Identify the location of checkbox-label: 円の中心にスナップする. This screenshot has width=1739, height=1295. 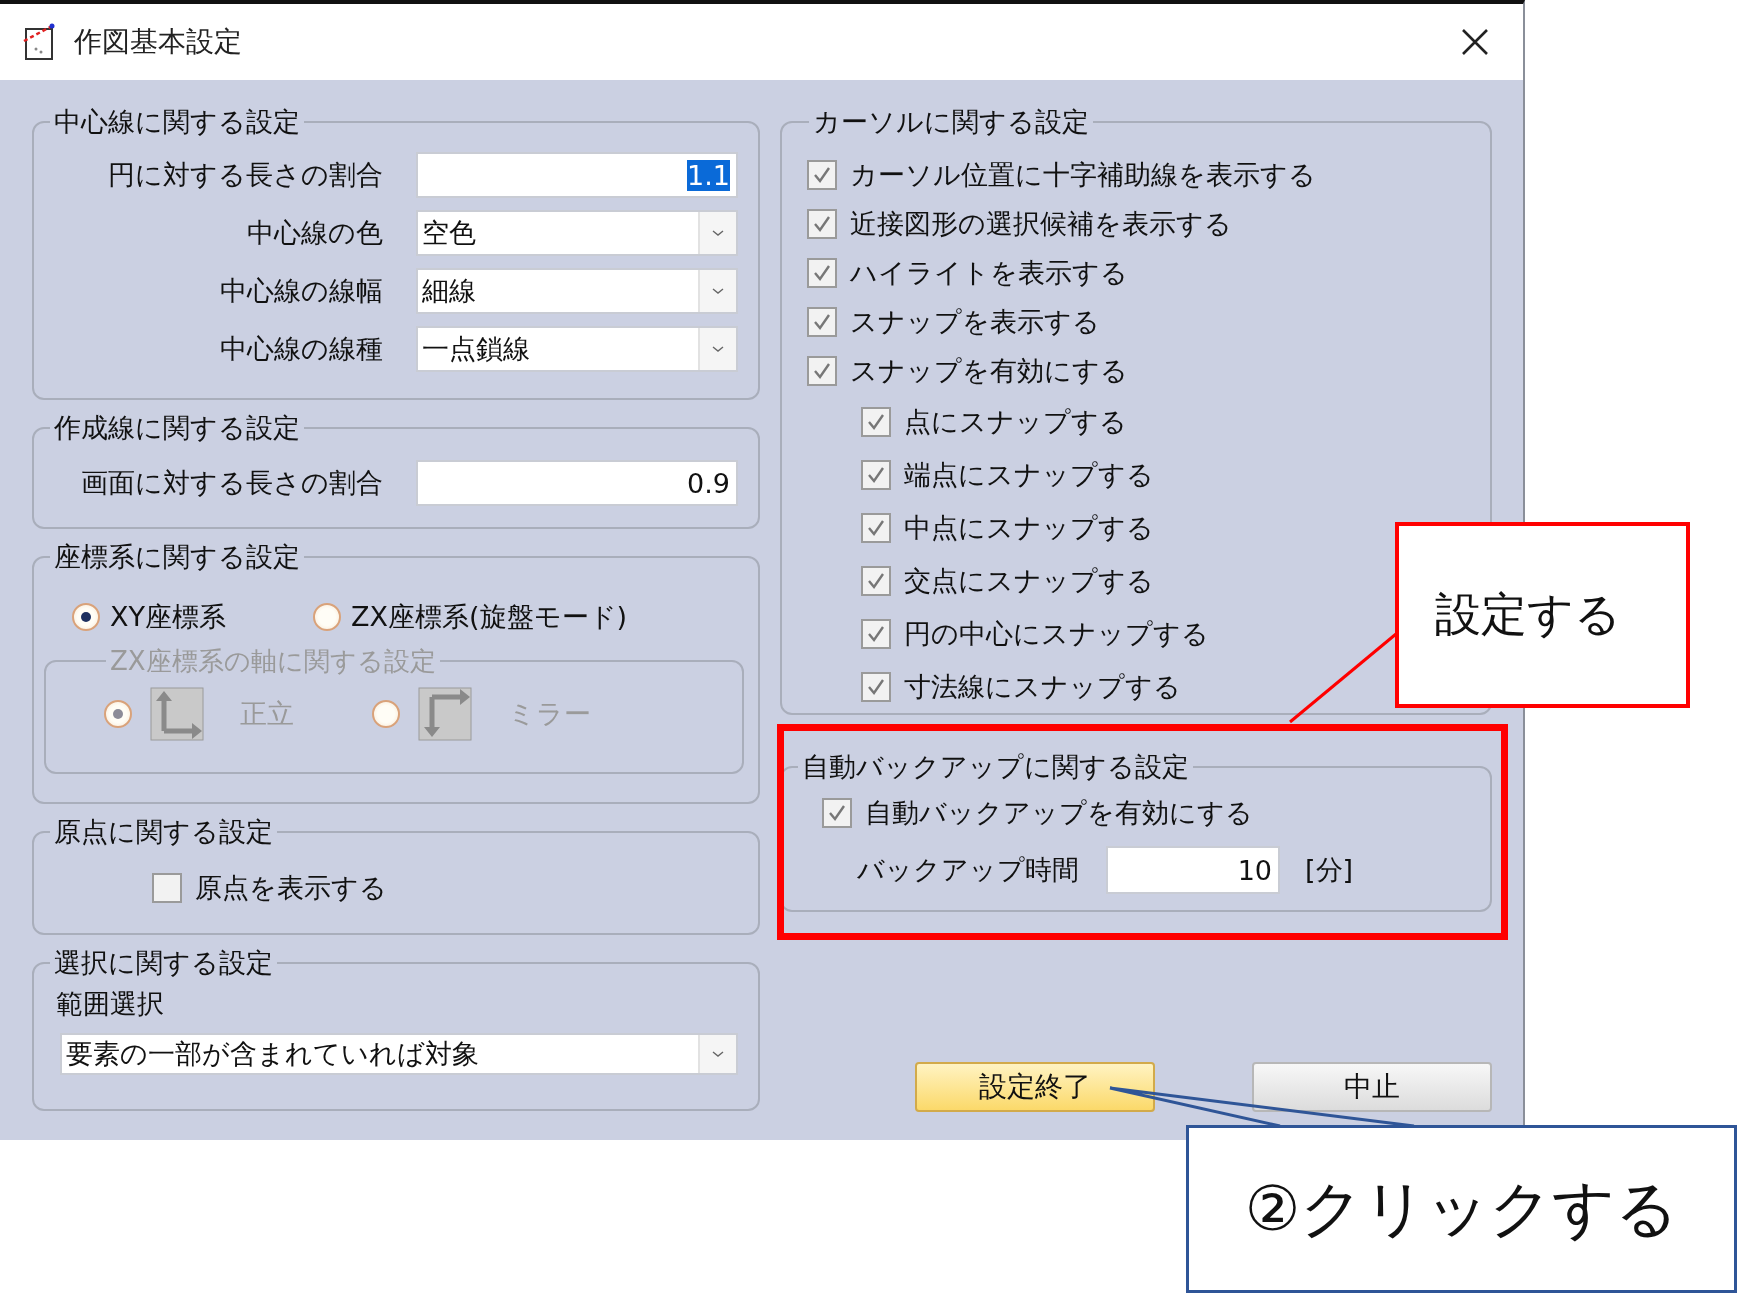
(1056, 633).